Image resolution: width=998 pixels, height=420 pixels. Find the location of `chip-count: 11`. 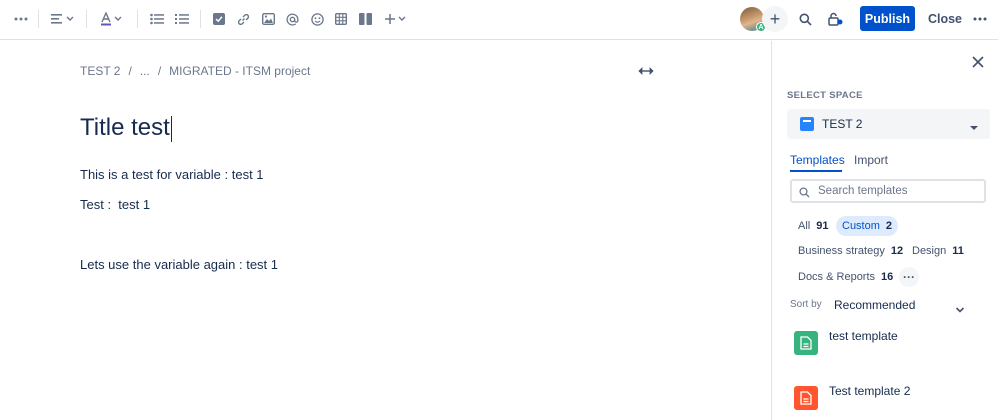

chip-count: 11 is located at coordinates (958, 251).